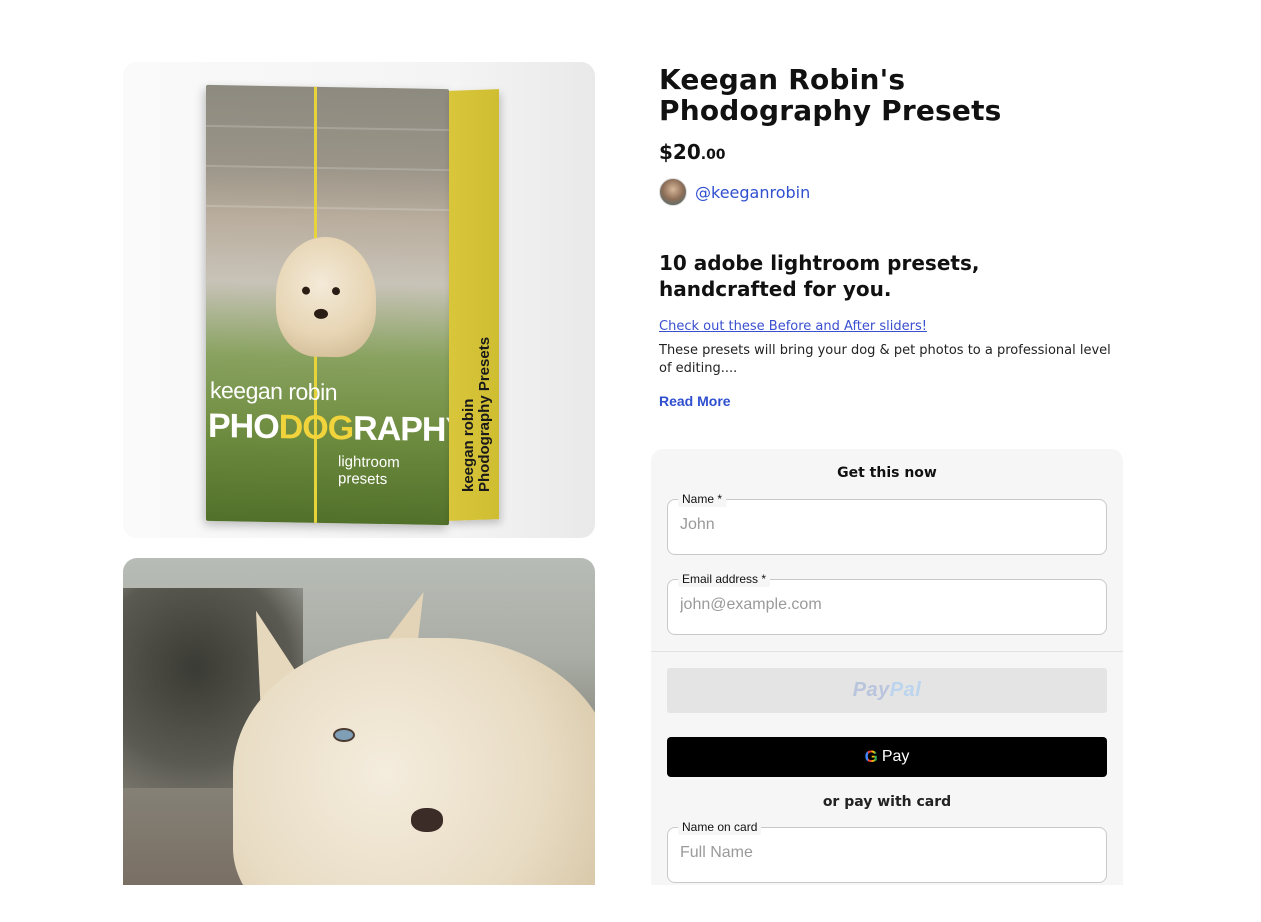 This screenshot has width=1261, height=922. Describe the element at coordinates (752, 192) in the screenshot. I see `creator-link: @keeganrobin` at that location.